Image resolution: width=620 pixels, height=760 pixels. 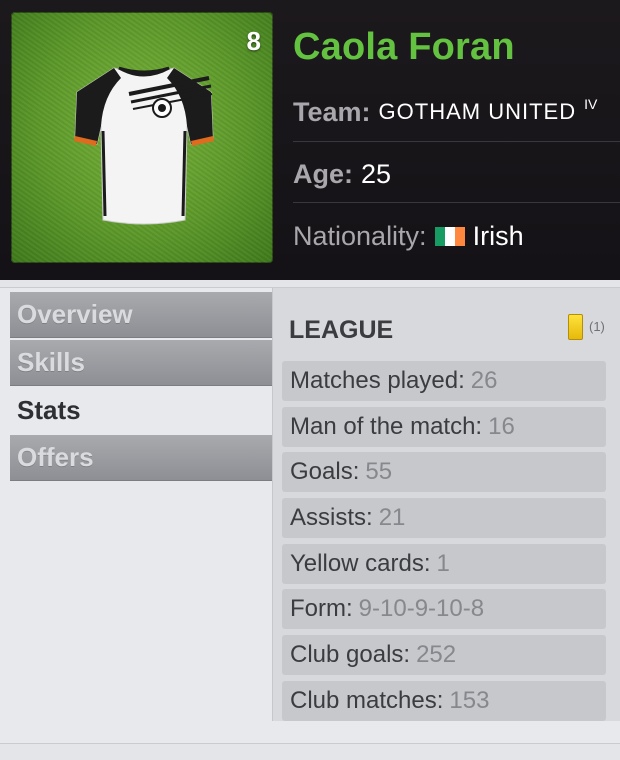 I want to click on jersey-icon, so click(x=144, y=145).